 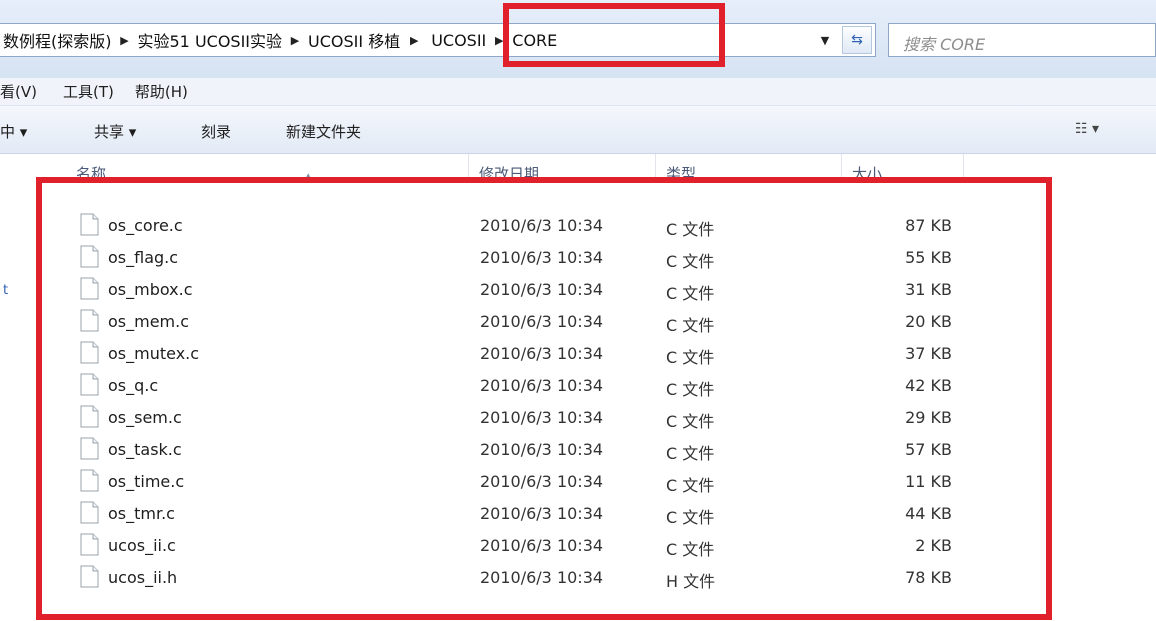 I want to click on refresh-button: ⇆, so click(x=857, y=40).